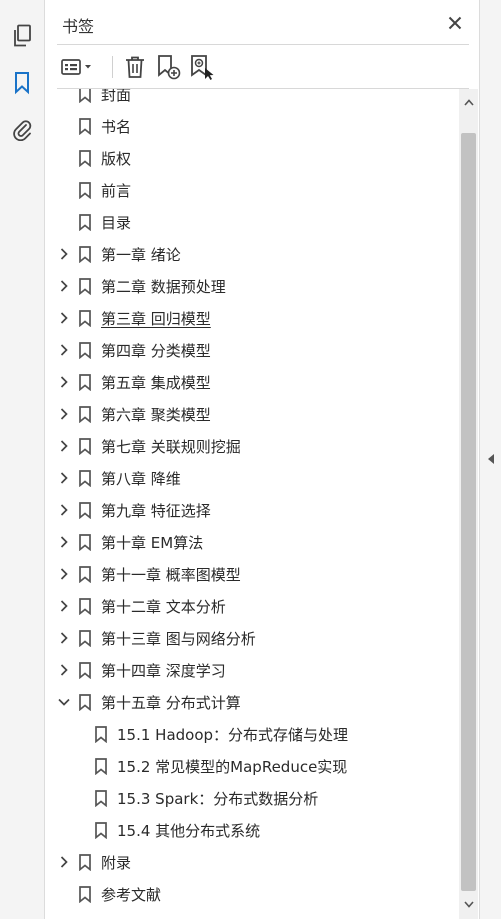 The height and width of the screenshot is (919, 501). I want to click on bookmark-label: 第三章 回归模型, so click(156, 319).